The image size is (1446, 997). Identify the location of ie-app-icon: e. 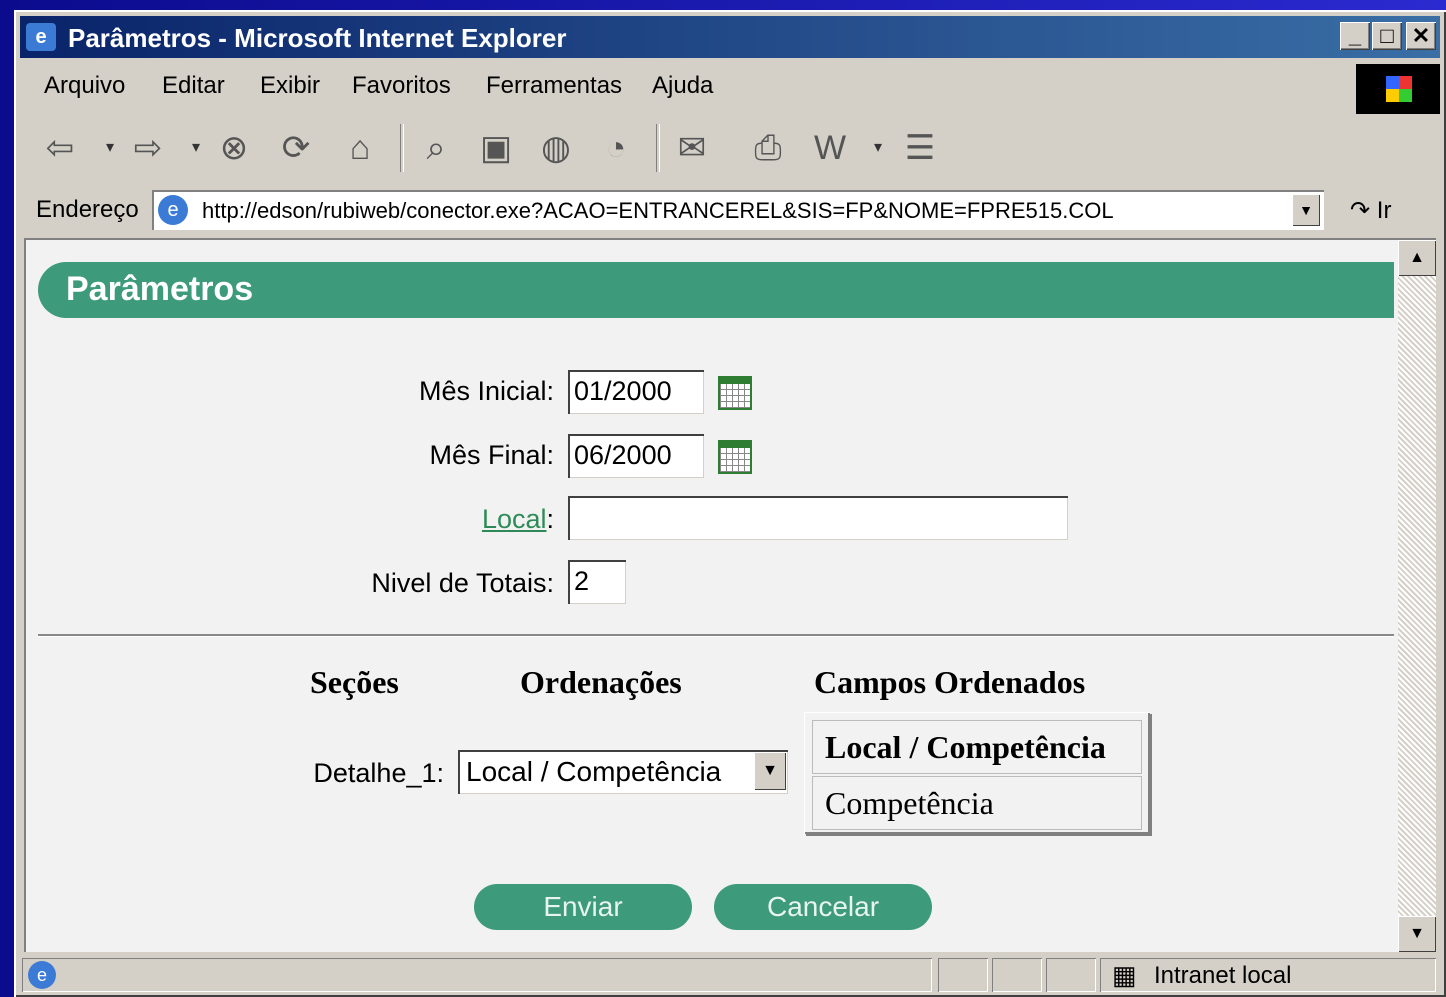
(41, 37).